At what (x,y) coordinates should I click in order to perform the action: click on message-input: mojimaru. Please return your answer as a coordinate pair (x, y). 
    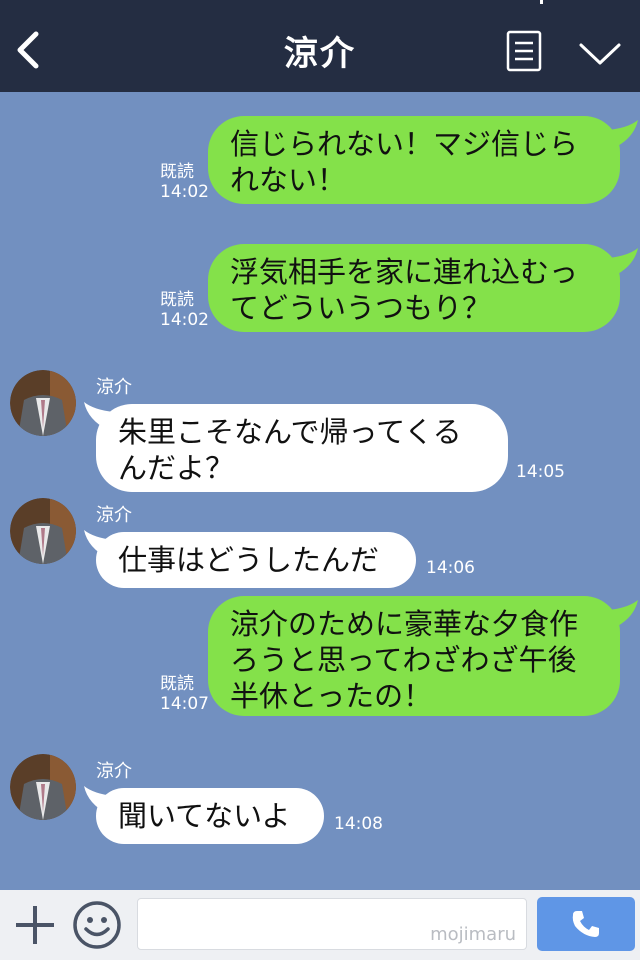
    Looking at the image, I should click on (332, 924).